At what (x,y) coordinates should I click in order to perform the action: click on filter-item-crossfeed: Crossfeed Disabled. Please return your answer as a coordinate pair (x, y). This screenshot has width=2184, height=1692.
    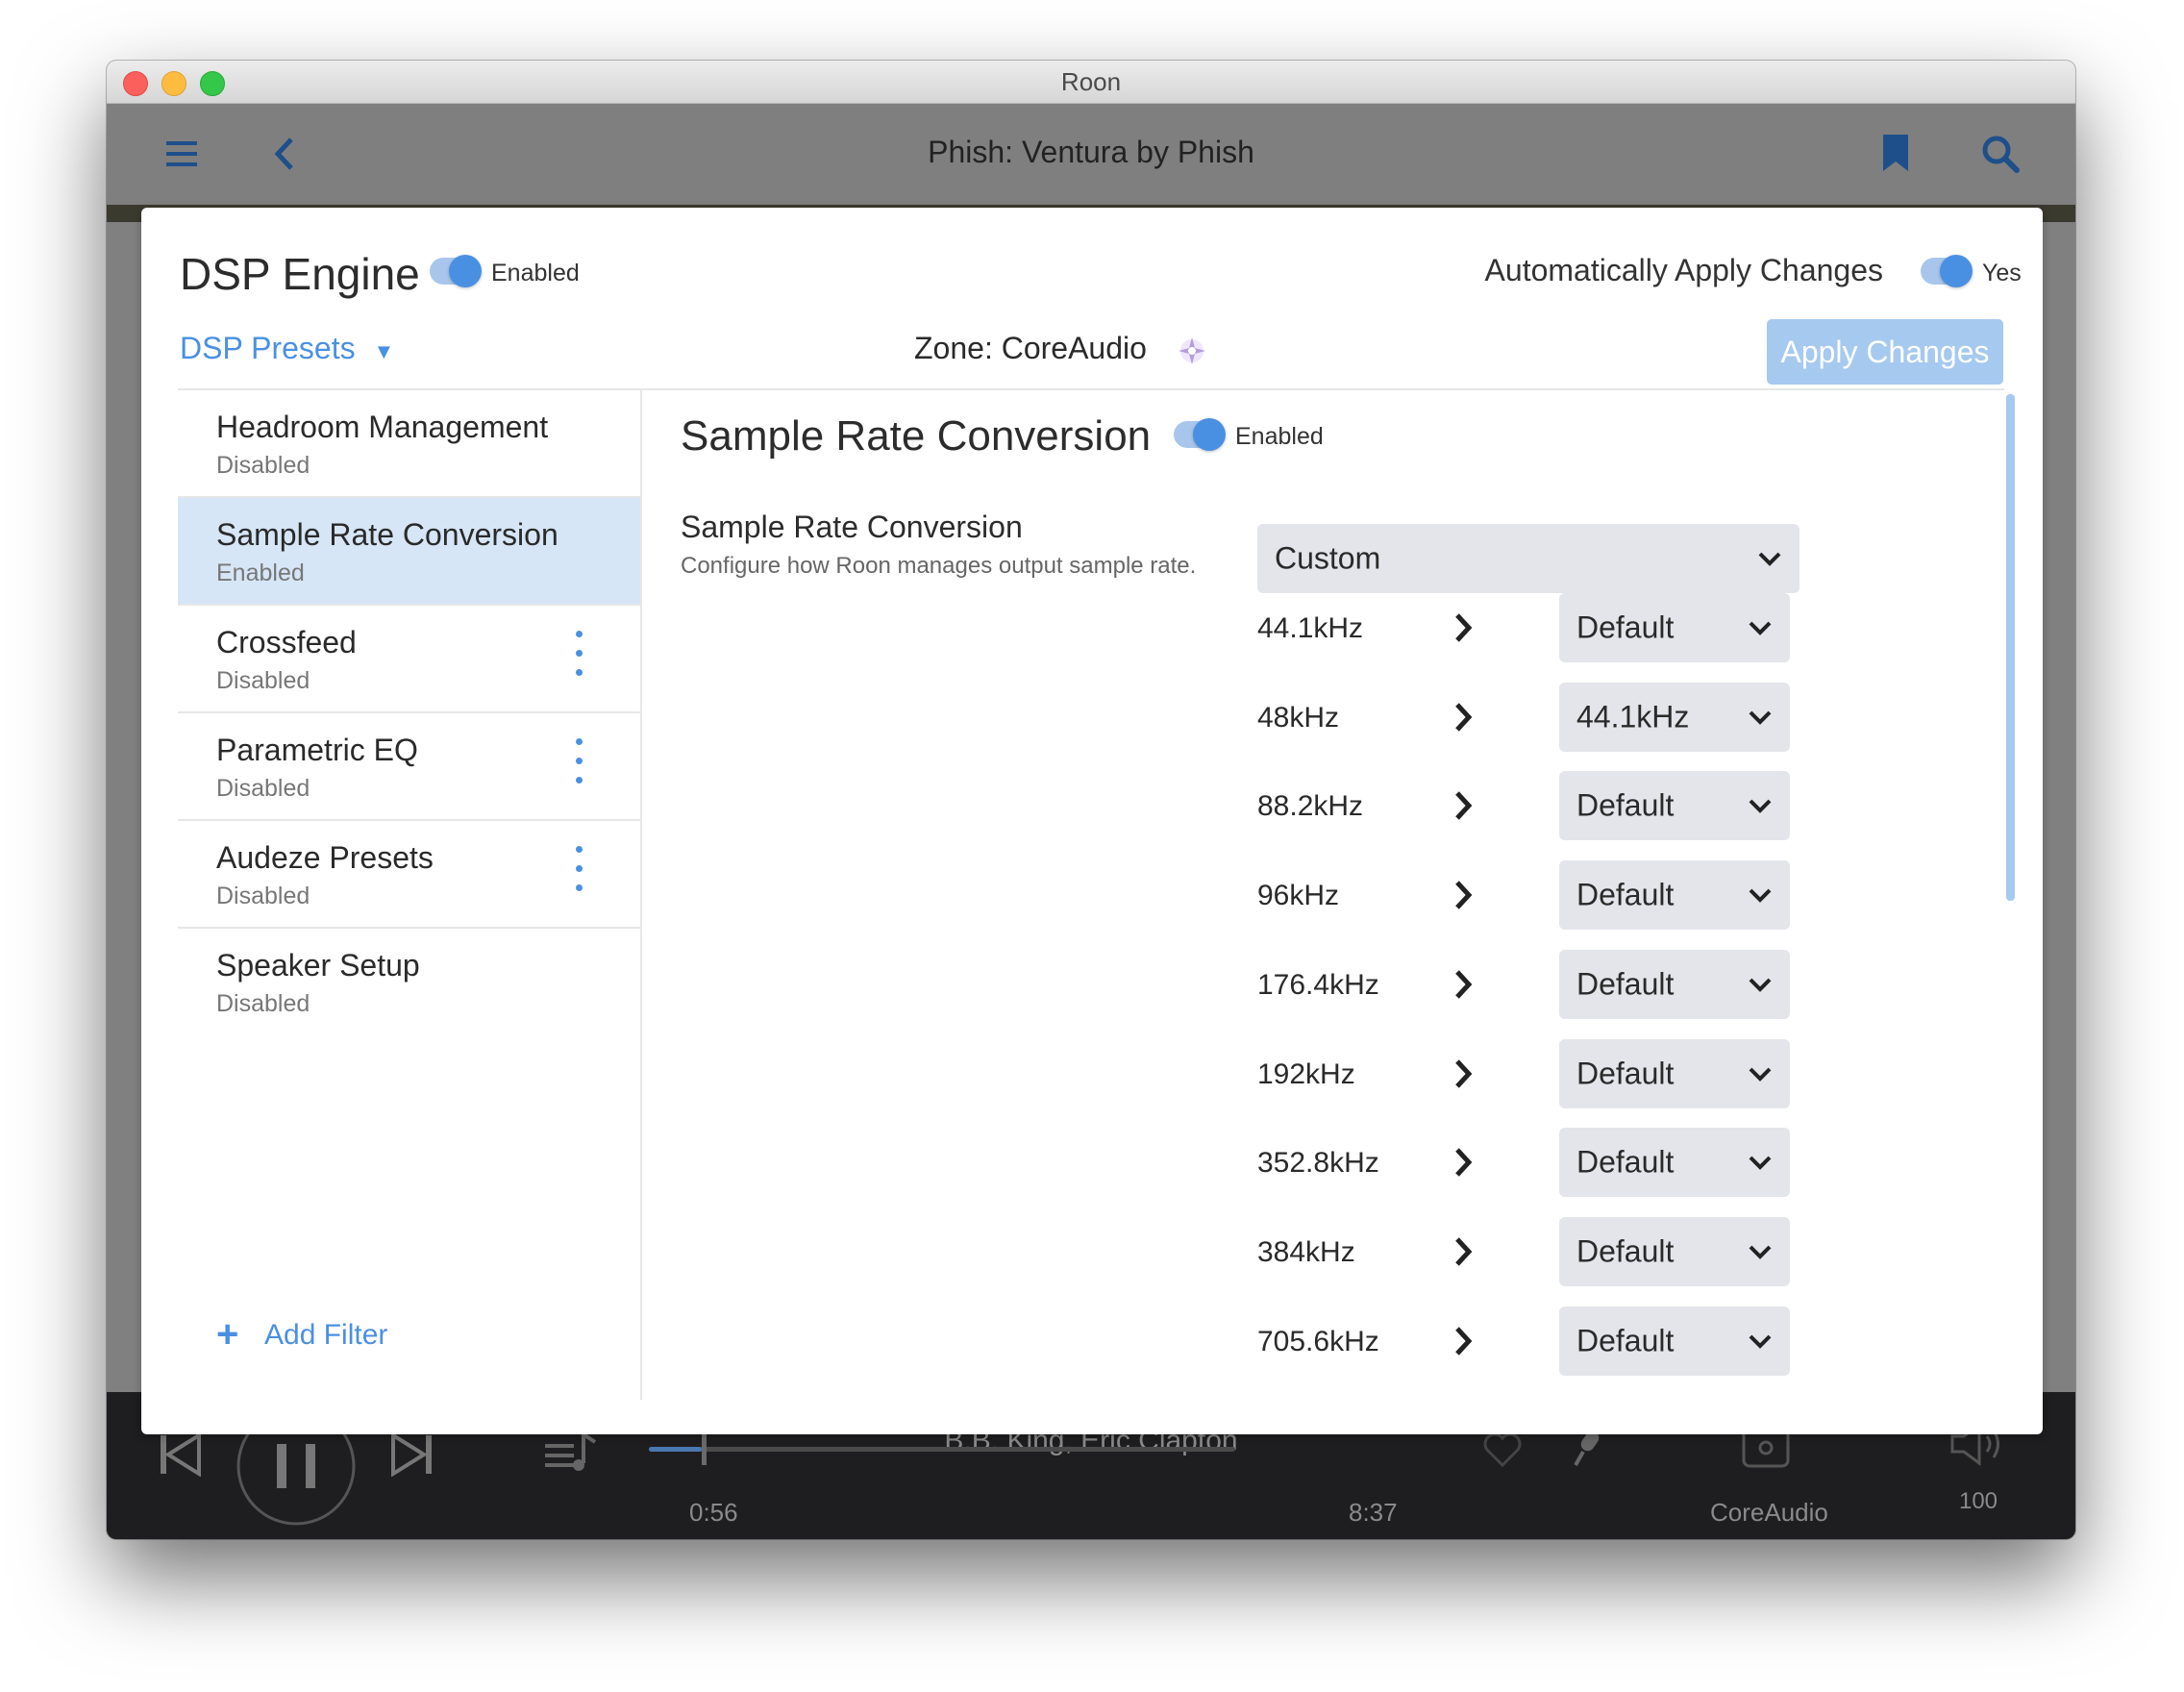
    Looking at the image, I should click on (409, 659).